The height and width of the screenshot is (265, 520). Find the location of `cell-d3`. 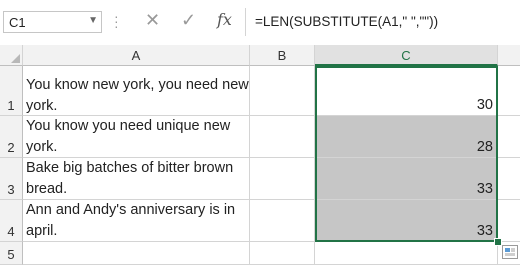

cell-d3 is located at coordinates (509, 179).